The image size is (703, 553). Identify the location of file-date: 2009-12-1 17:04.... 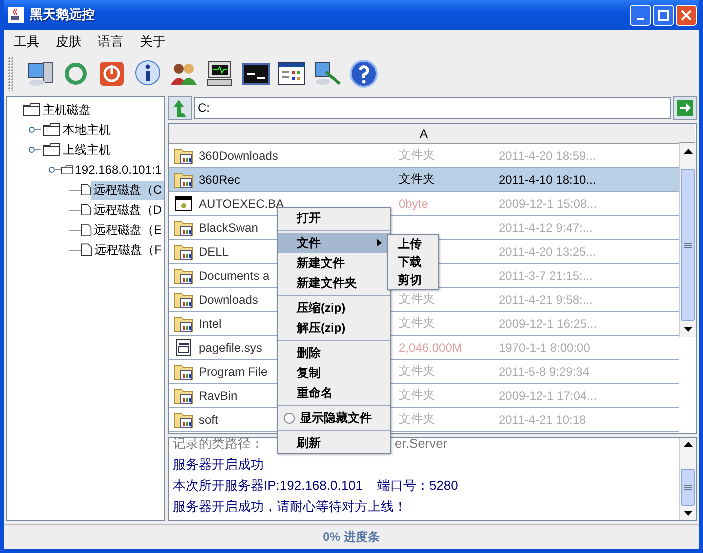
(548, 395).